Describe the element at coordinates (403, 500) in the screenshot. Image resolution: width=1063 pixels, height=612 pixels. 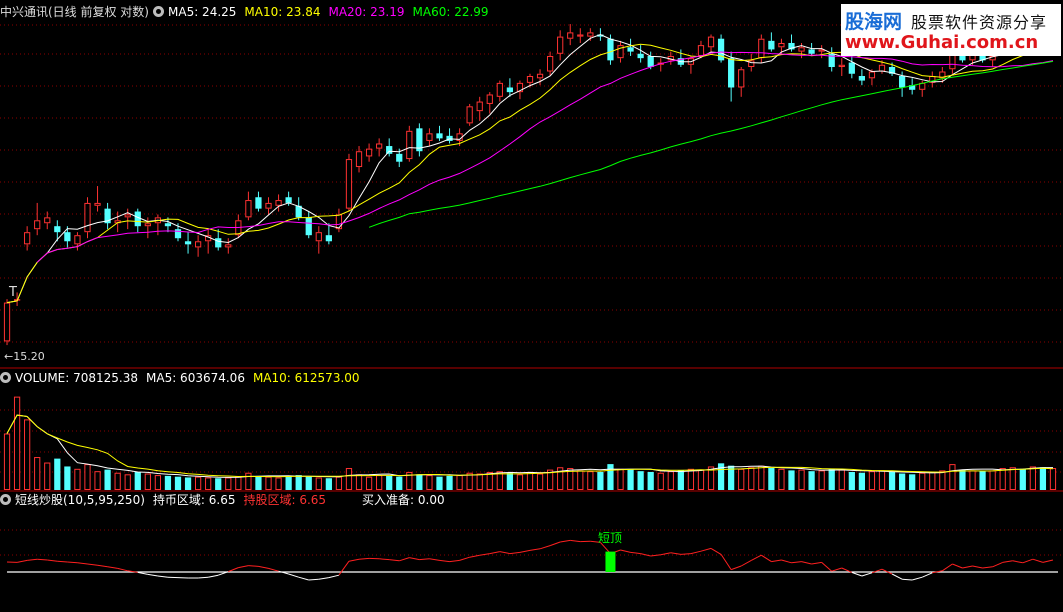
I see `buy-ready-readout: 买入准备: 0.00` at that location.